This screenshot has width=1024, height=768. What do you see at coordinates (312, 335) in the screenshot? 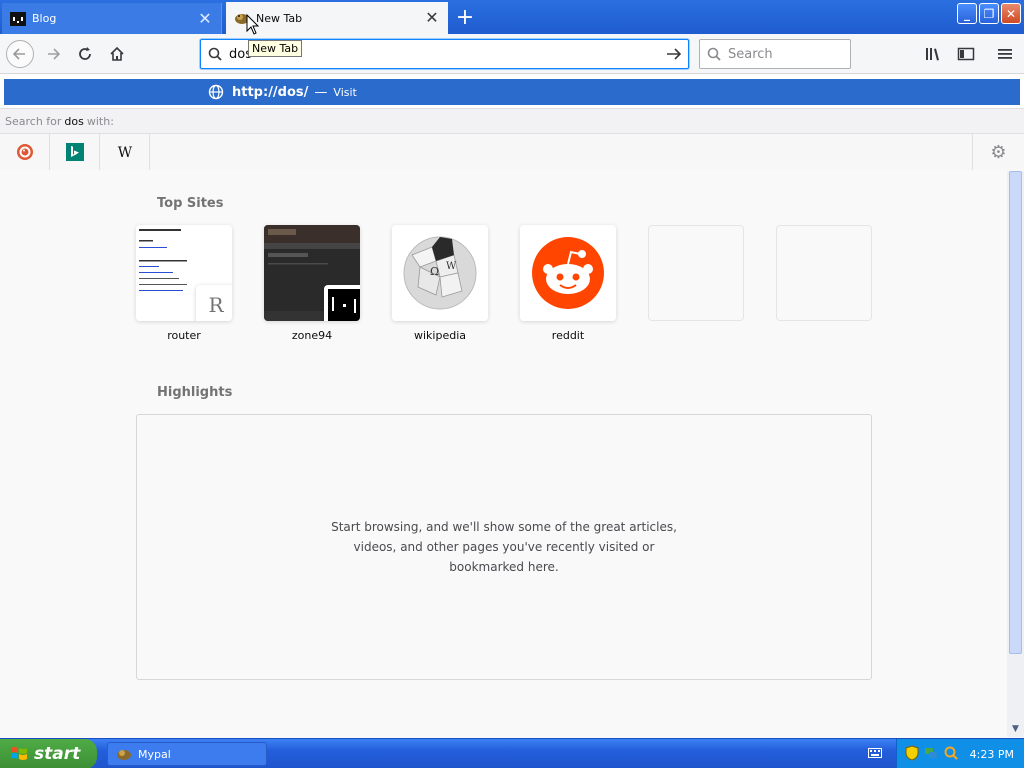
I see `site-label: zone94` at bounding box center [312, 335].